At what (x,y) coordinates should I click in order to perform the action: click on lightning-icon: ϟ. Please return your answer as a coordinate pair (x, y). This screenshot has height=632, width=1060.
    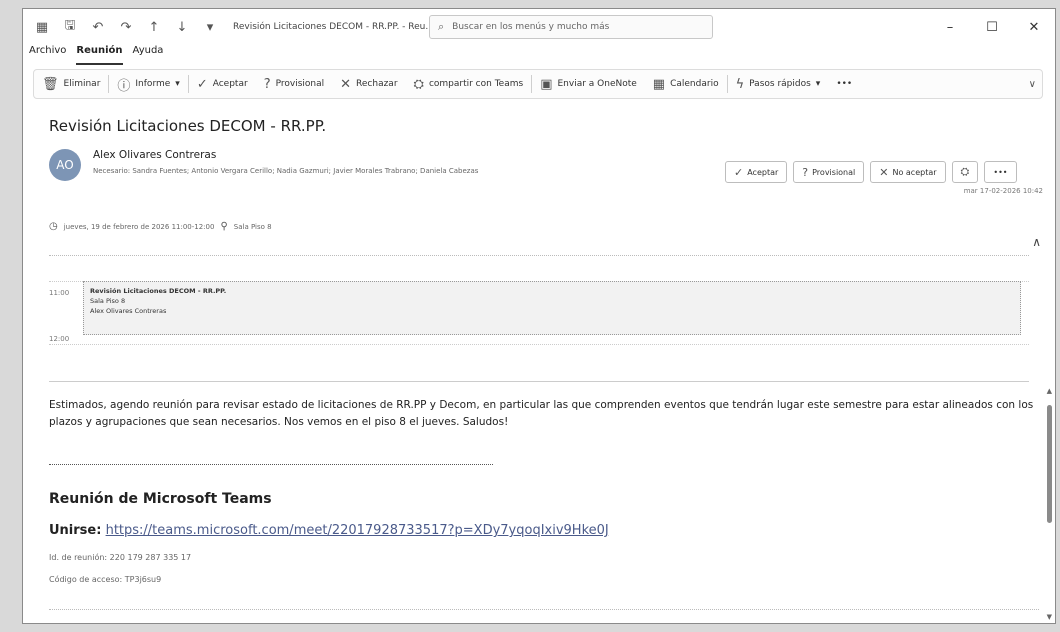
    Looking at the image, I should click on (740, 84).